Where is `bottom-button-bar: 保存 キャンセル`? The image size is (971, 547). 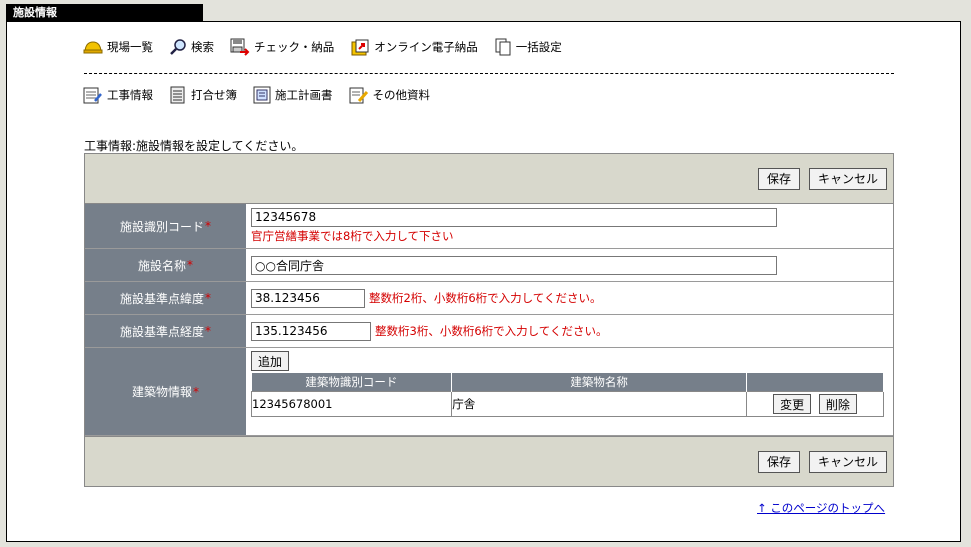
bottom-button-bar: 保存 キャンセル is located at coordinates (489, 461).